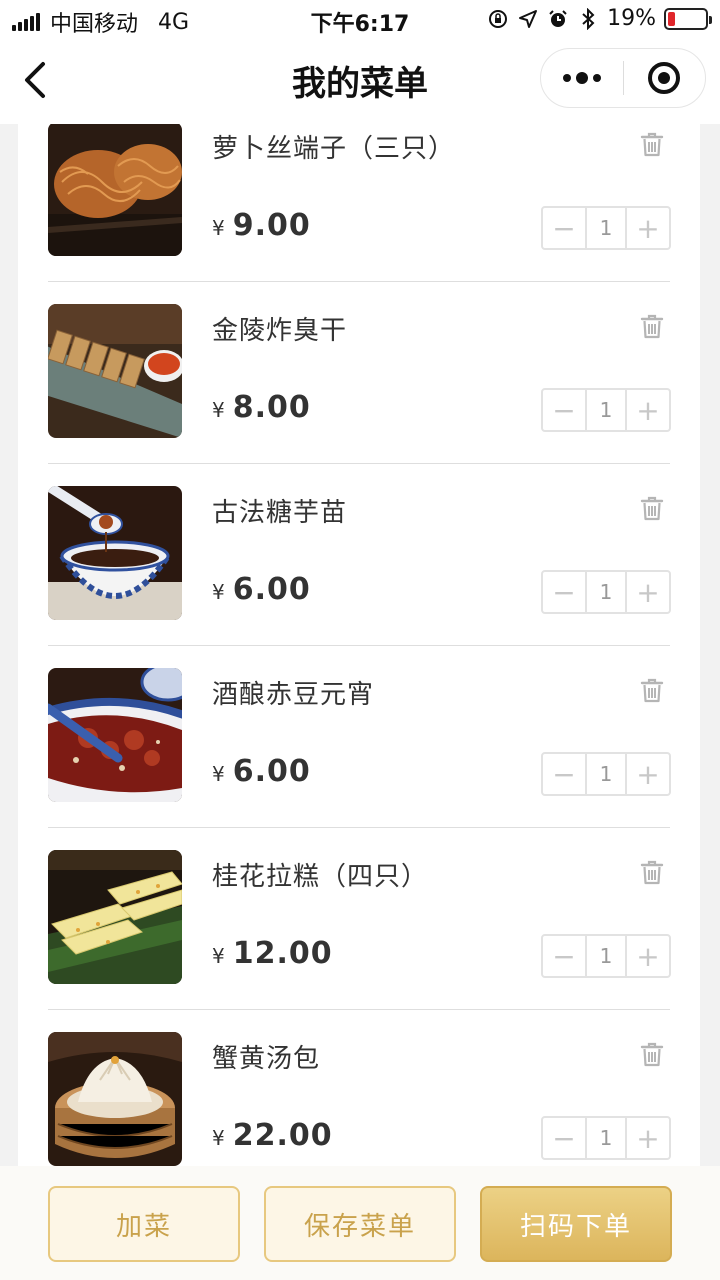 This screenshot has height=1280, width=720. What do you see at coordinates (280, 513) in the screenshot?
I see `dish-name: 古法糖芋苗` at bounding box center [280, 513].